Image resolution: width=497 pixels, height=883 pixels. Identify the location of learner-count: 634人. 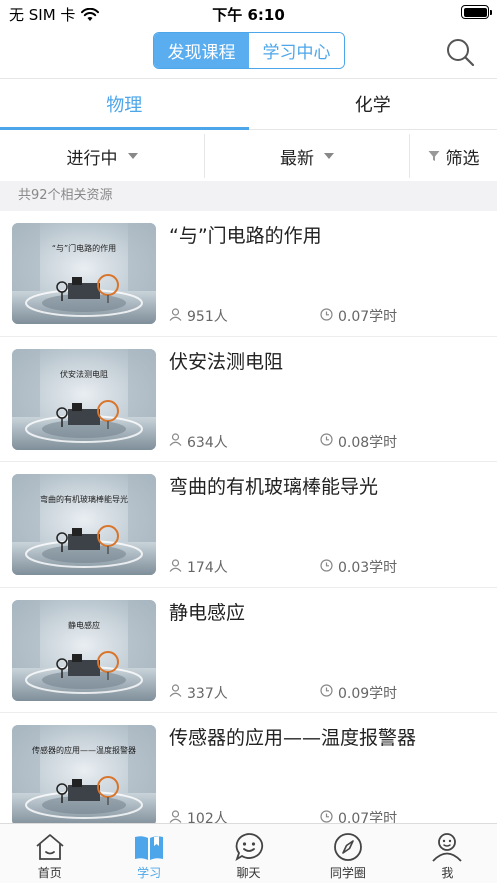
(198, 442).